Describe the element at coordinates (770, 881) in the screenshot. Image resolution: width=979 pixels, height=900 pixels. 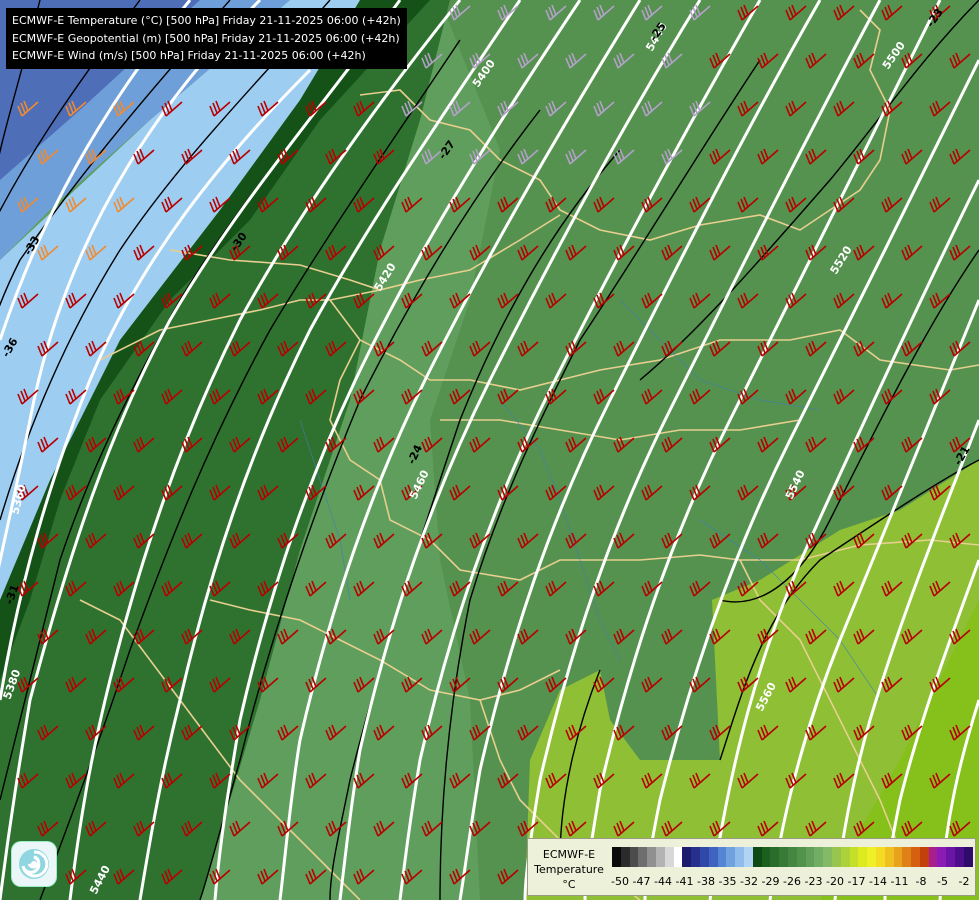
I see `legend-tick-label: -29` at that location.